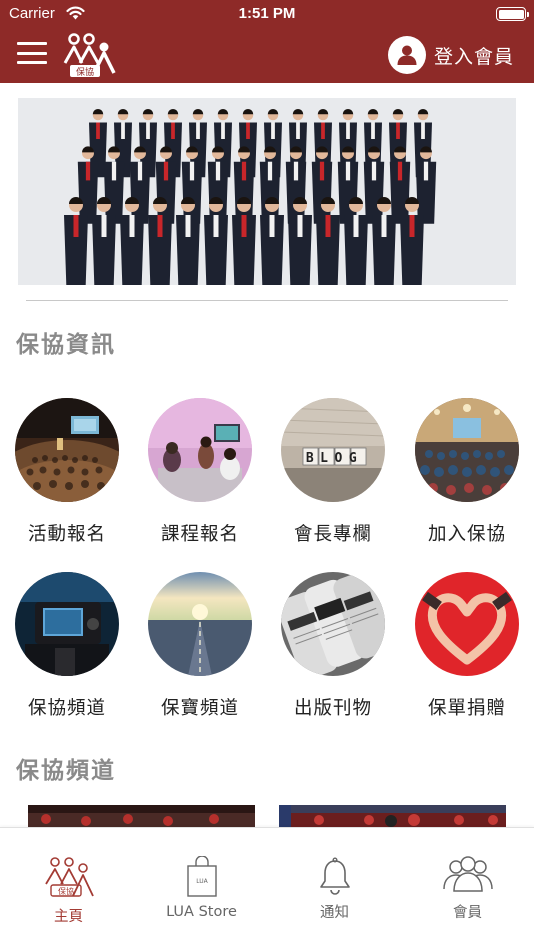  What do you see at coordinates (200, 450) in the screenshot?
I see `class-photo` at bounding box center [200, 450].